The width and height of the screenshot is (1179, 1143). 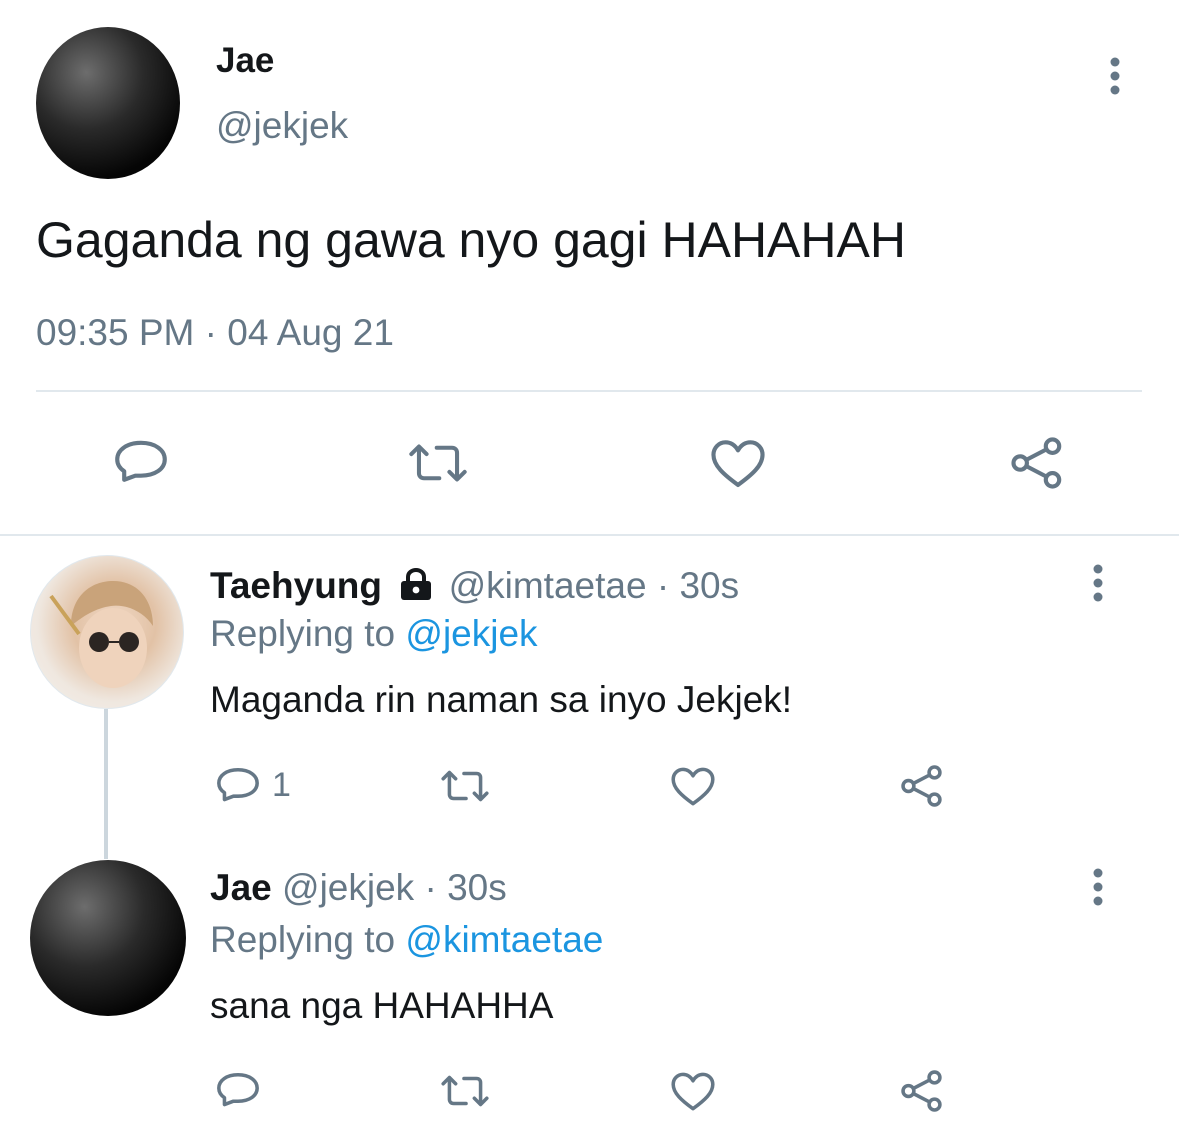 What do you see at coordinates (589, 391) in the screenshot?
I see `divider` at bounding box center [589, 391].